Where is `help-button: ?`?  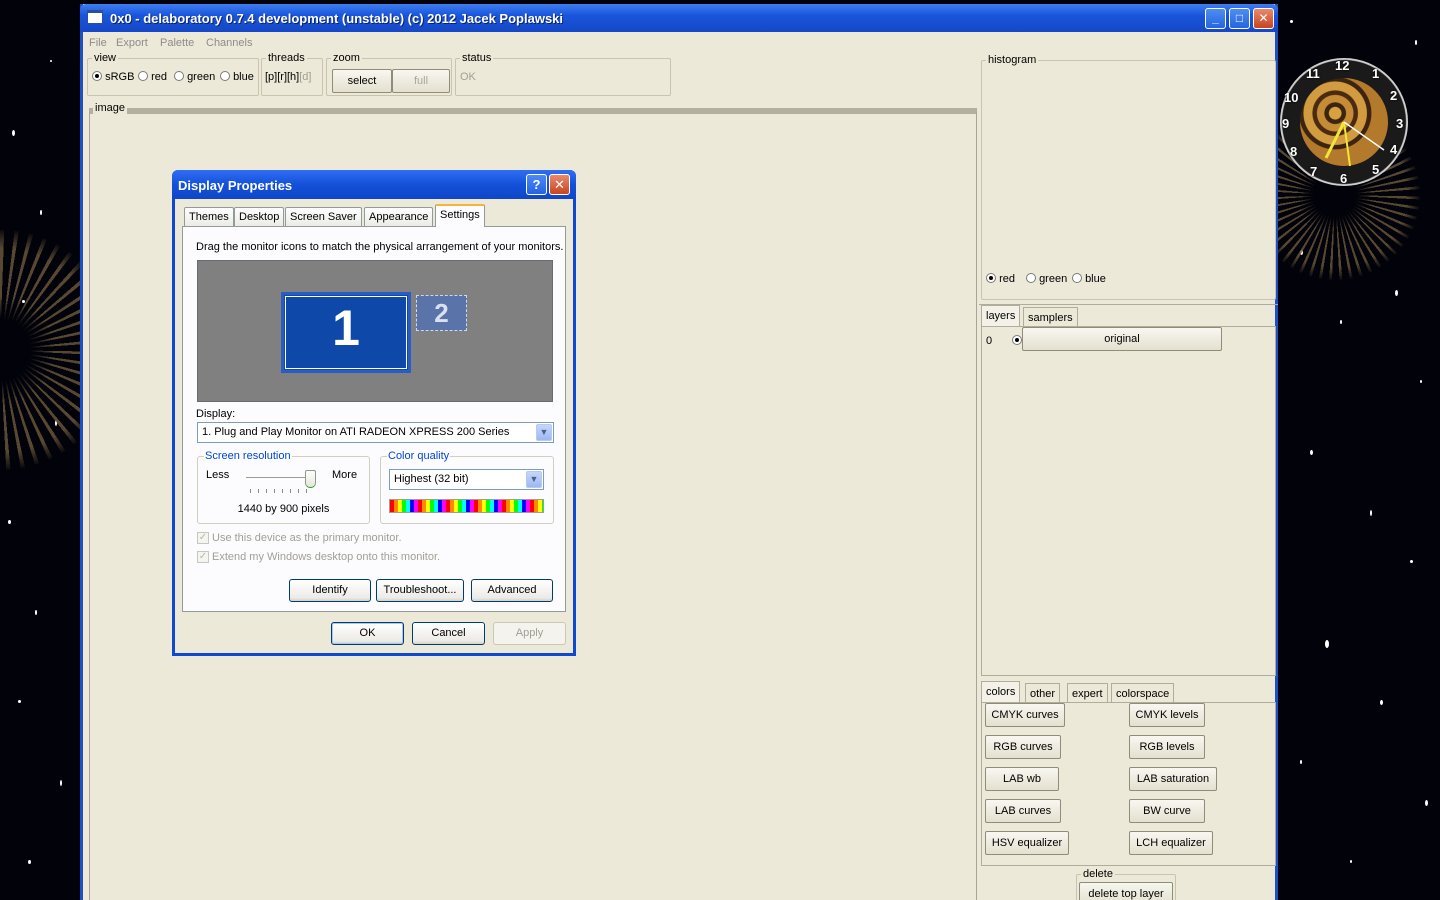 help-button: ? is located at coordinates (536, 184).